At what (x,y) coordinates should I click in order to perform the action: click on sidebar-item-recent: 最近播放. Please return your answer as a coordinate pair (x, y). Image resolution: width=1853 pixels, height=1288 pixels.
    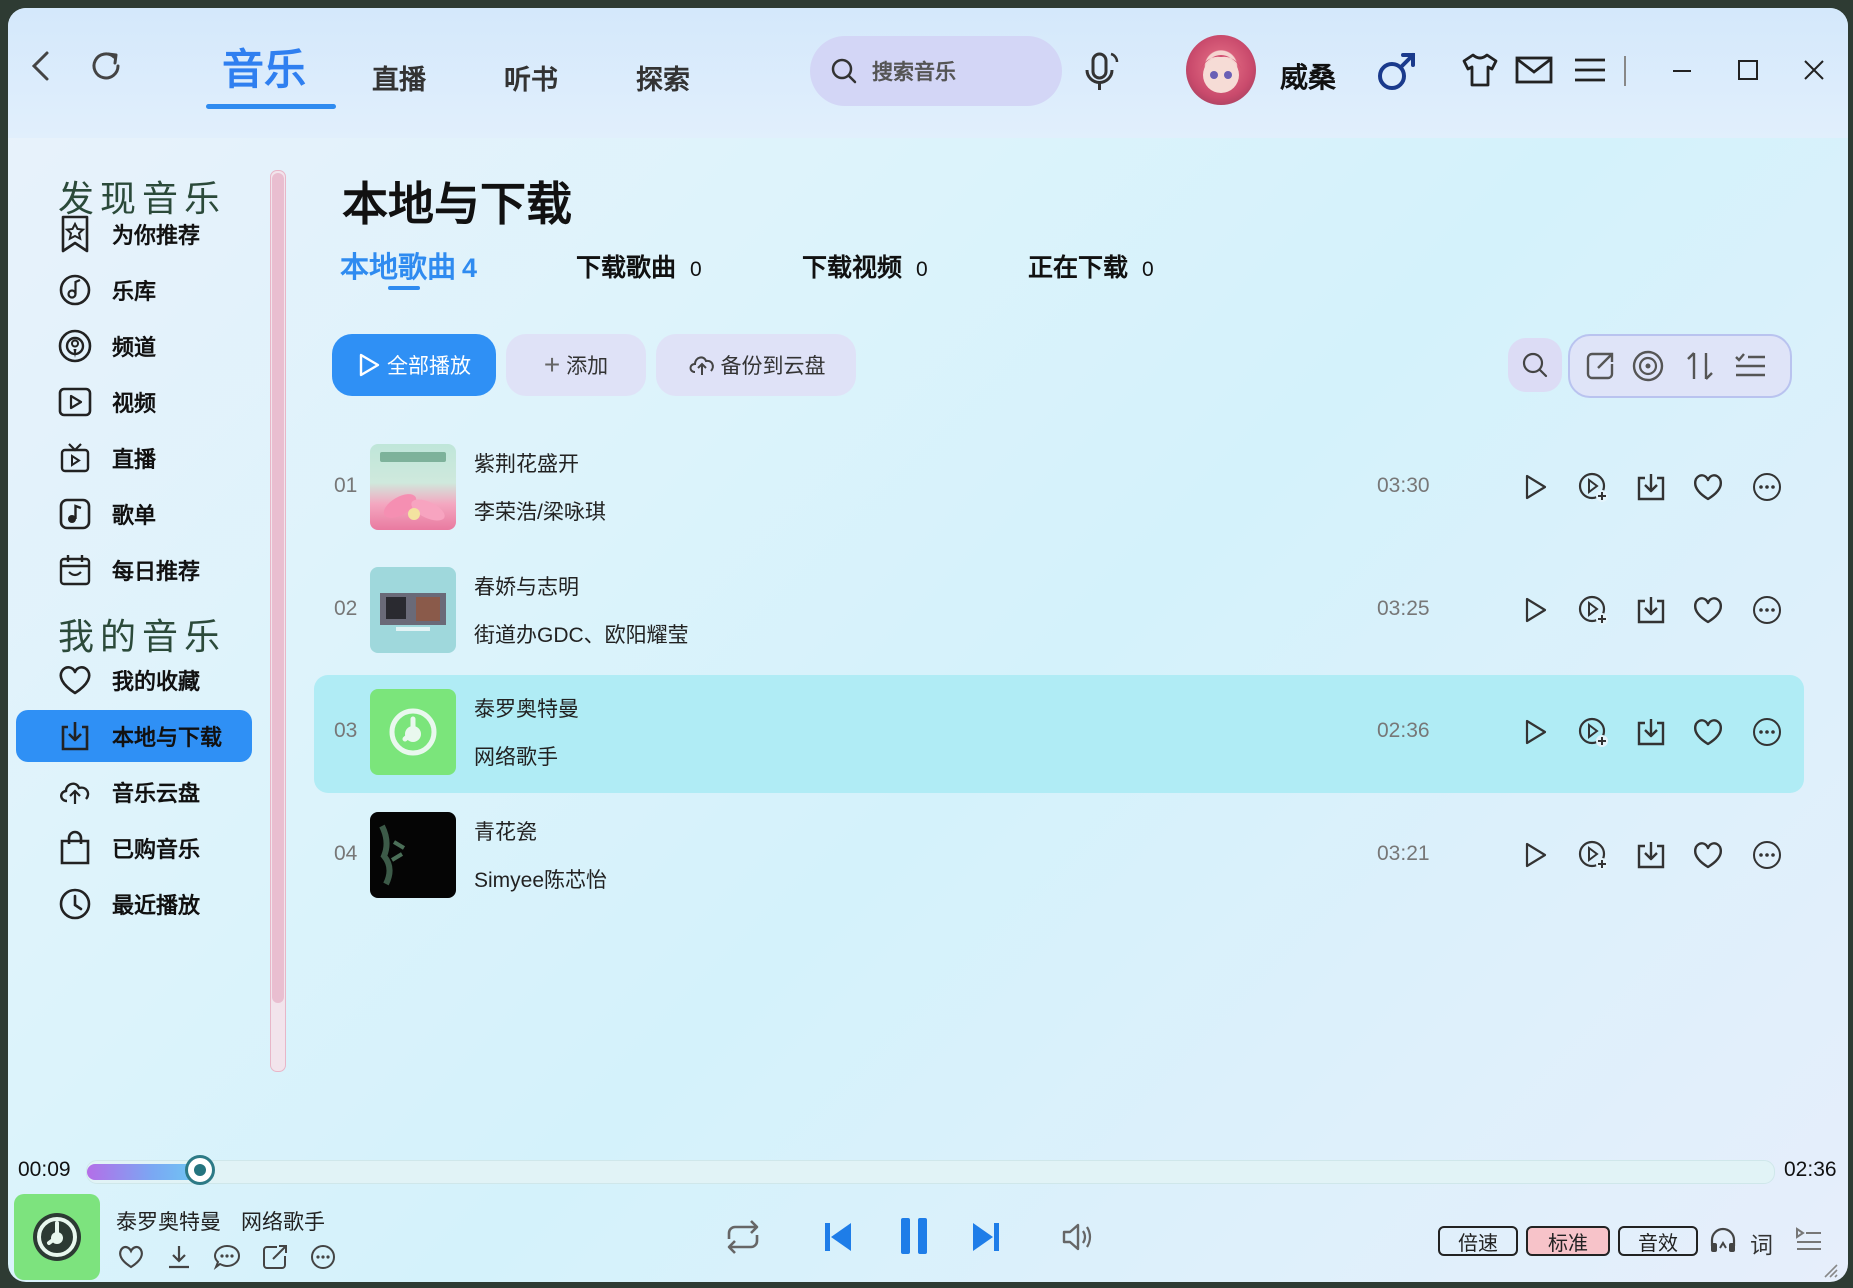
    Looking at the image, I should click on (134, 904).